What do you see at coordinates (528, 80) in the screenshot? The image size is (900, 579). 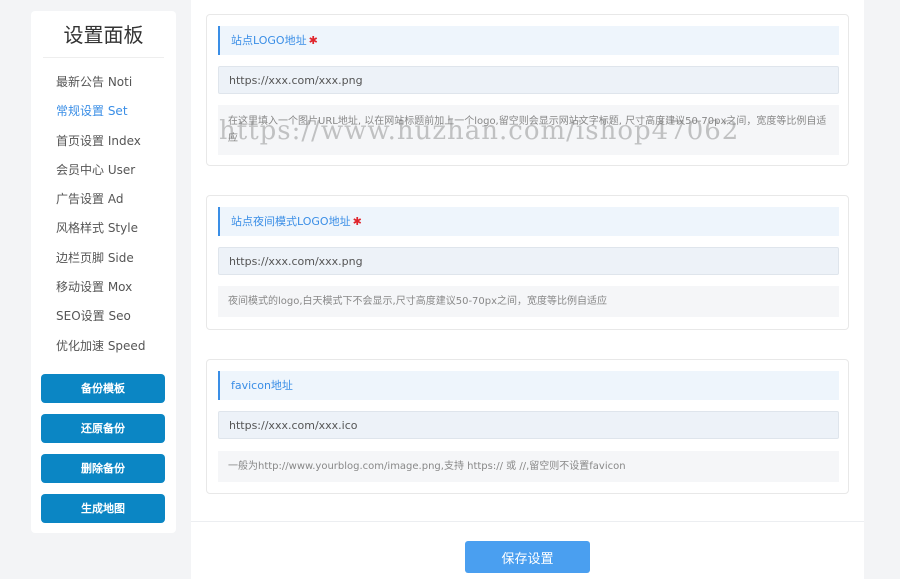 I see `logo-url-input` at bounding box center [528, 80].